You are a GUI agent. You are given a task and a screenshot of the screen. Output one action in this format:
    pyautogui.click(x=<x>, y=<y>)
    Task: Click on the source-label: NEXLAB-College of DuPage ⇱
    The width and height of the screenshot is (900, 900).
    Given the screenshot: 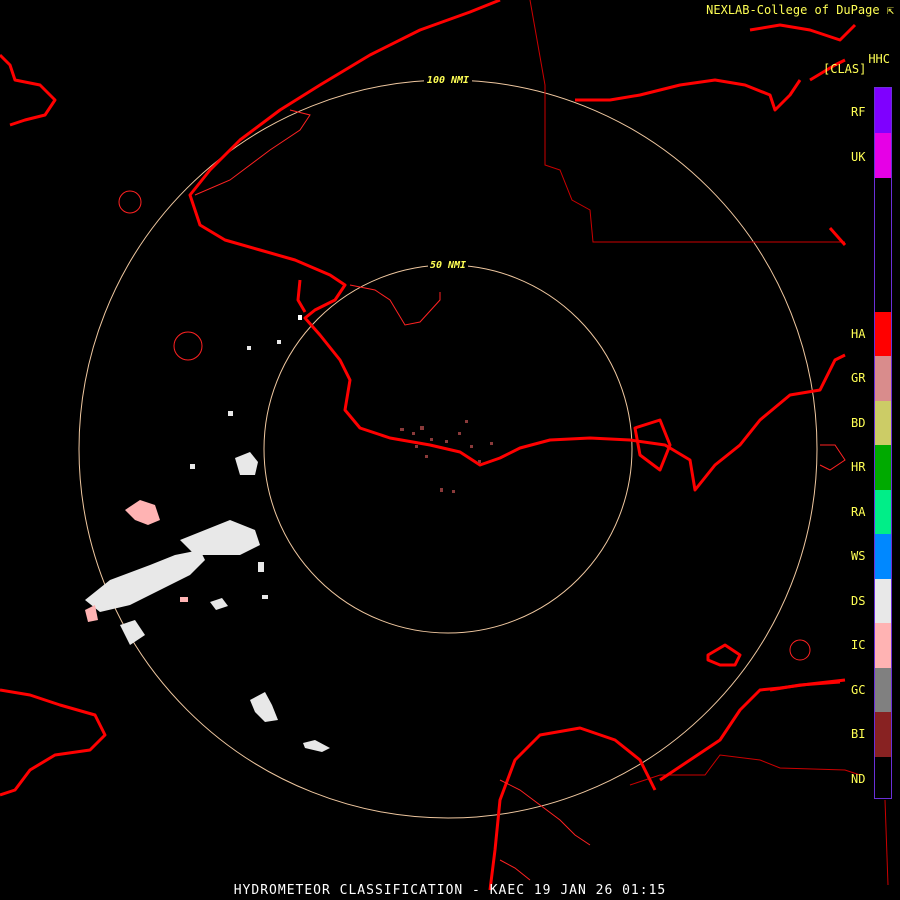 What is the action you would take?
    pyautogui.click(x=800, y=10)
    